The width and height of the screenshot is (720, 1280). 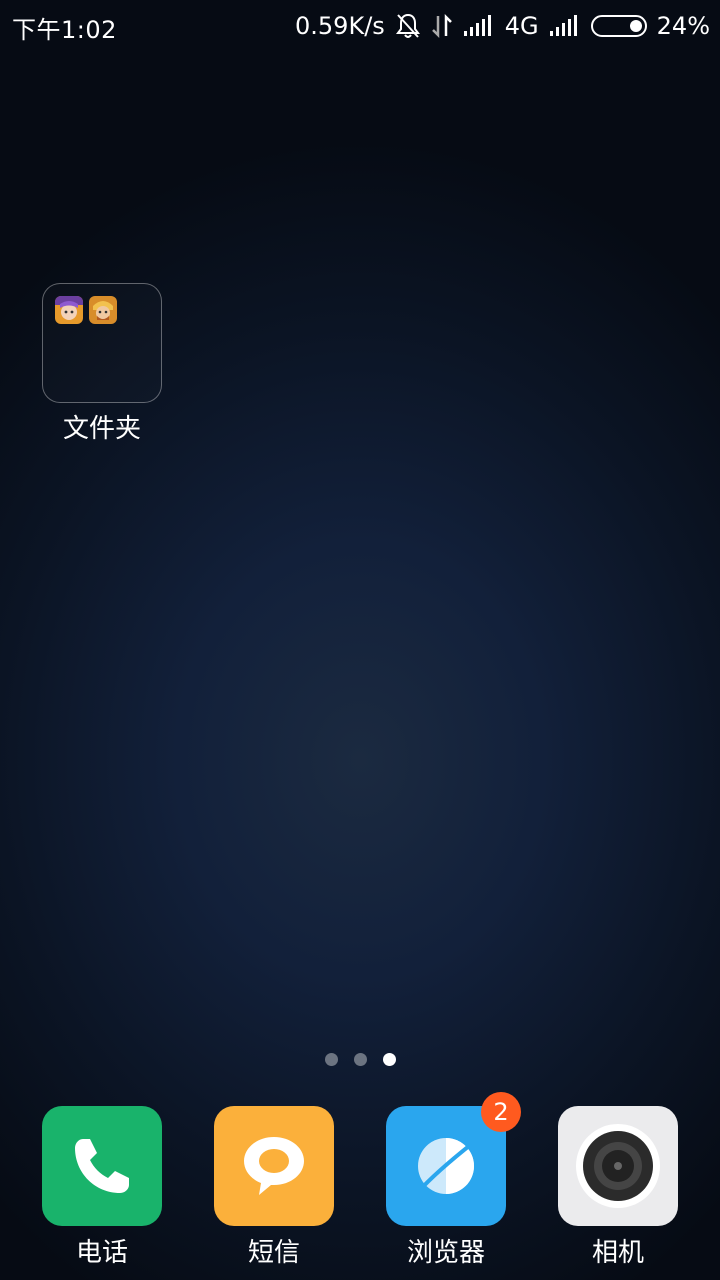 What do you see at coordinates (101, 429) in the screenshot?
I see `folder-label: 文件夹` at bounding box center [101, 429].